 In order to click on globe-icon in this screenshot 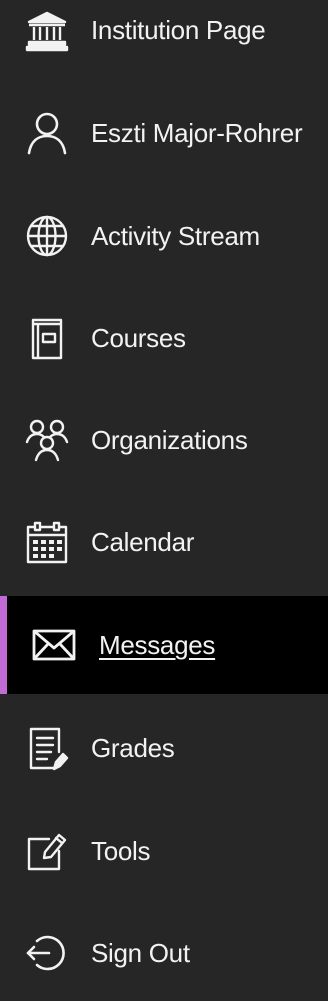, I will do `click(47, 236)`.